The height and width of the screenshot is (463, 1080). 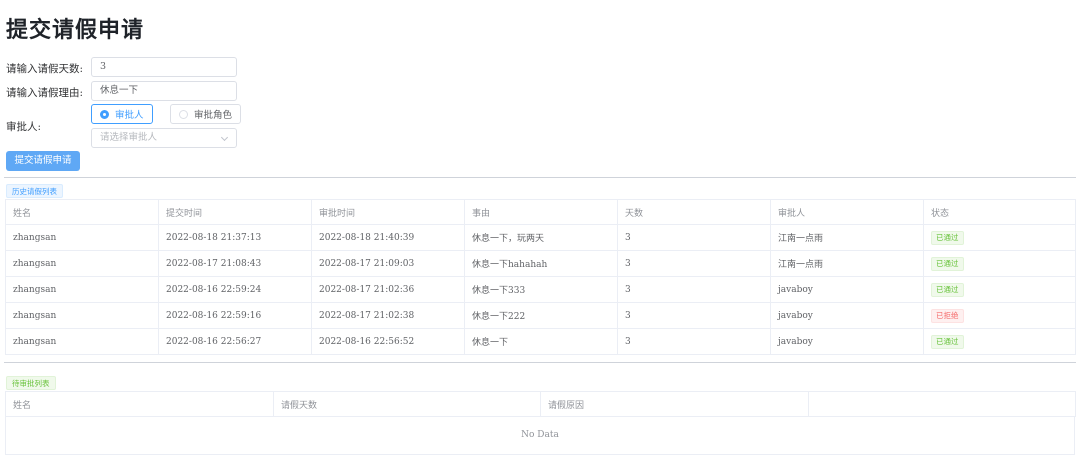 I want to click on cell-reason: 休息一下222, so click(x=541, y=315).